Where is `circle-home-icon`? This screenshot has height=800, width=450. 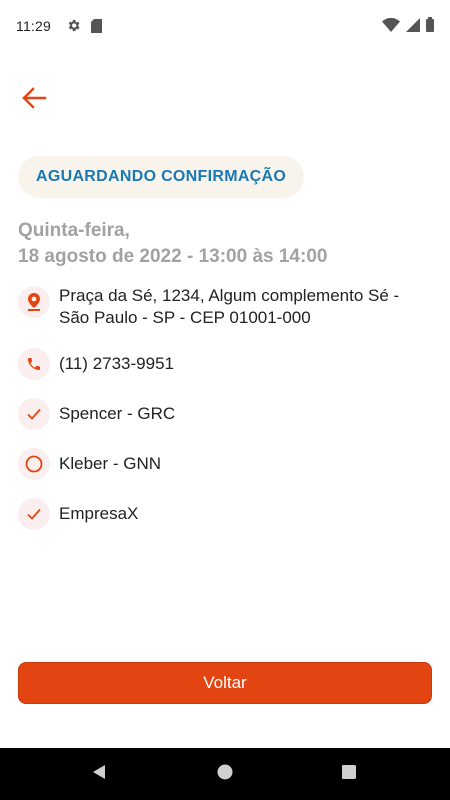 circle-home-icon is located at coordinates (225, 774).